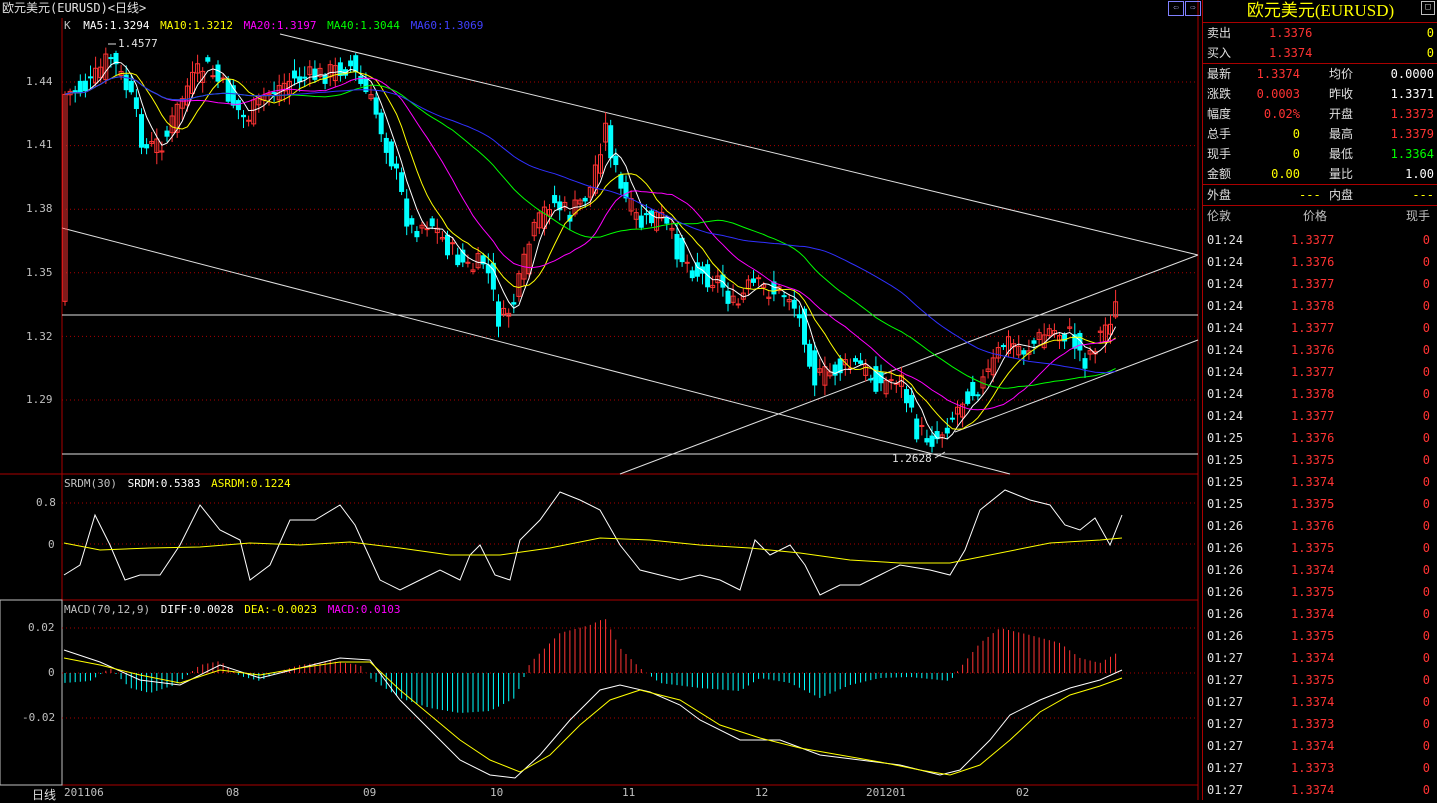 This screenshot has height=803, width=1437. Describe the element at coordinates (280, 25) in the screenshot. I see `ma20-legend: MA20:1.3197` at that location.